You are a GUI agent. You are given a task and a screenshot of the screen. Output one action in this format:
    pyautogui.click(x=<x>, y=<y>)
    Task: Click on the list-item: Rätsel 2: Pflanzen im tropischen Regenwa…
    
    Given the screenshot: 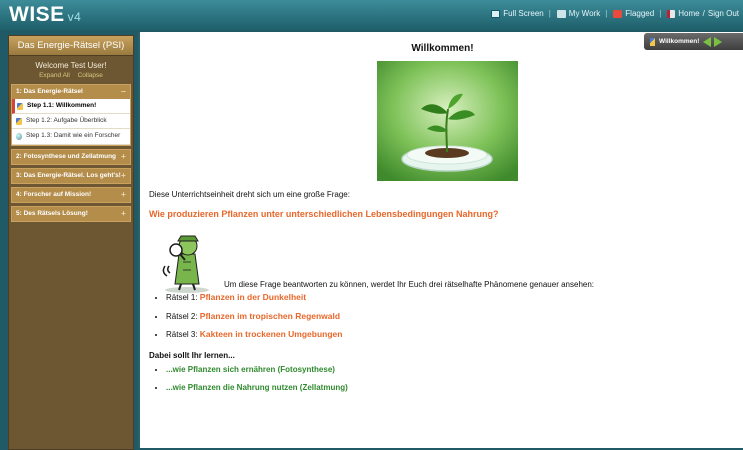 What is the action you would take?
    pyautogui.click(x=254, y=316)
    